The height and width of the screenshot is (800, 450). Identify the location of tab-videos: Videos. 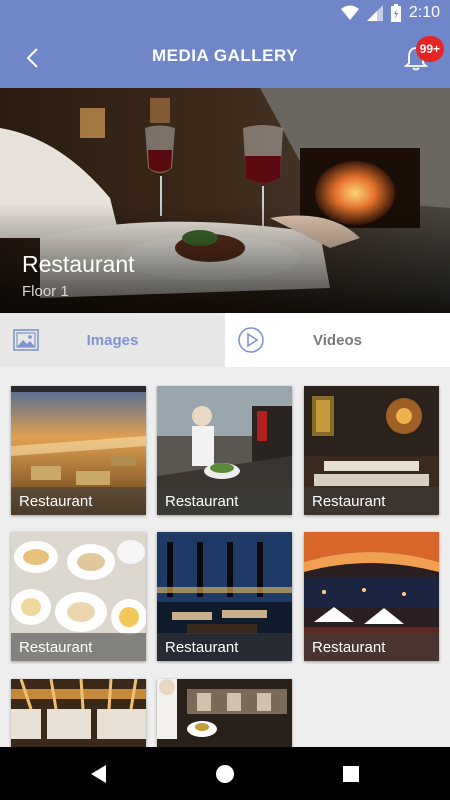
(337, 340).